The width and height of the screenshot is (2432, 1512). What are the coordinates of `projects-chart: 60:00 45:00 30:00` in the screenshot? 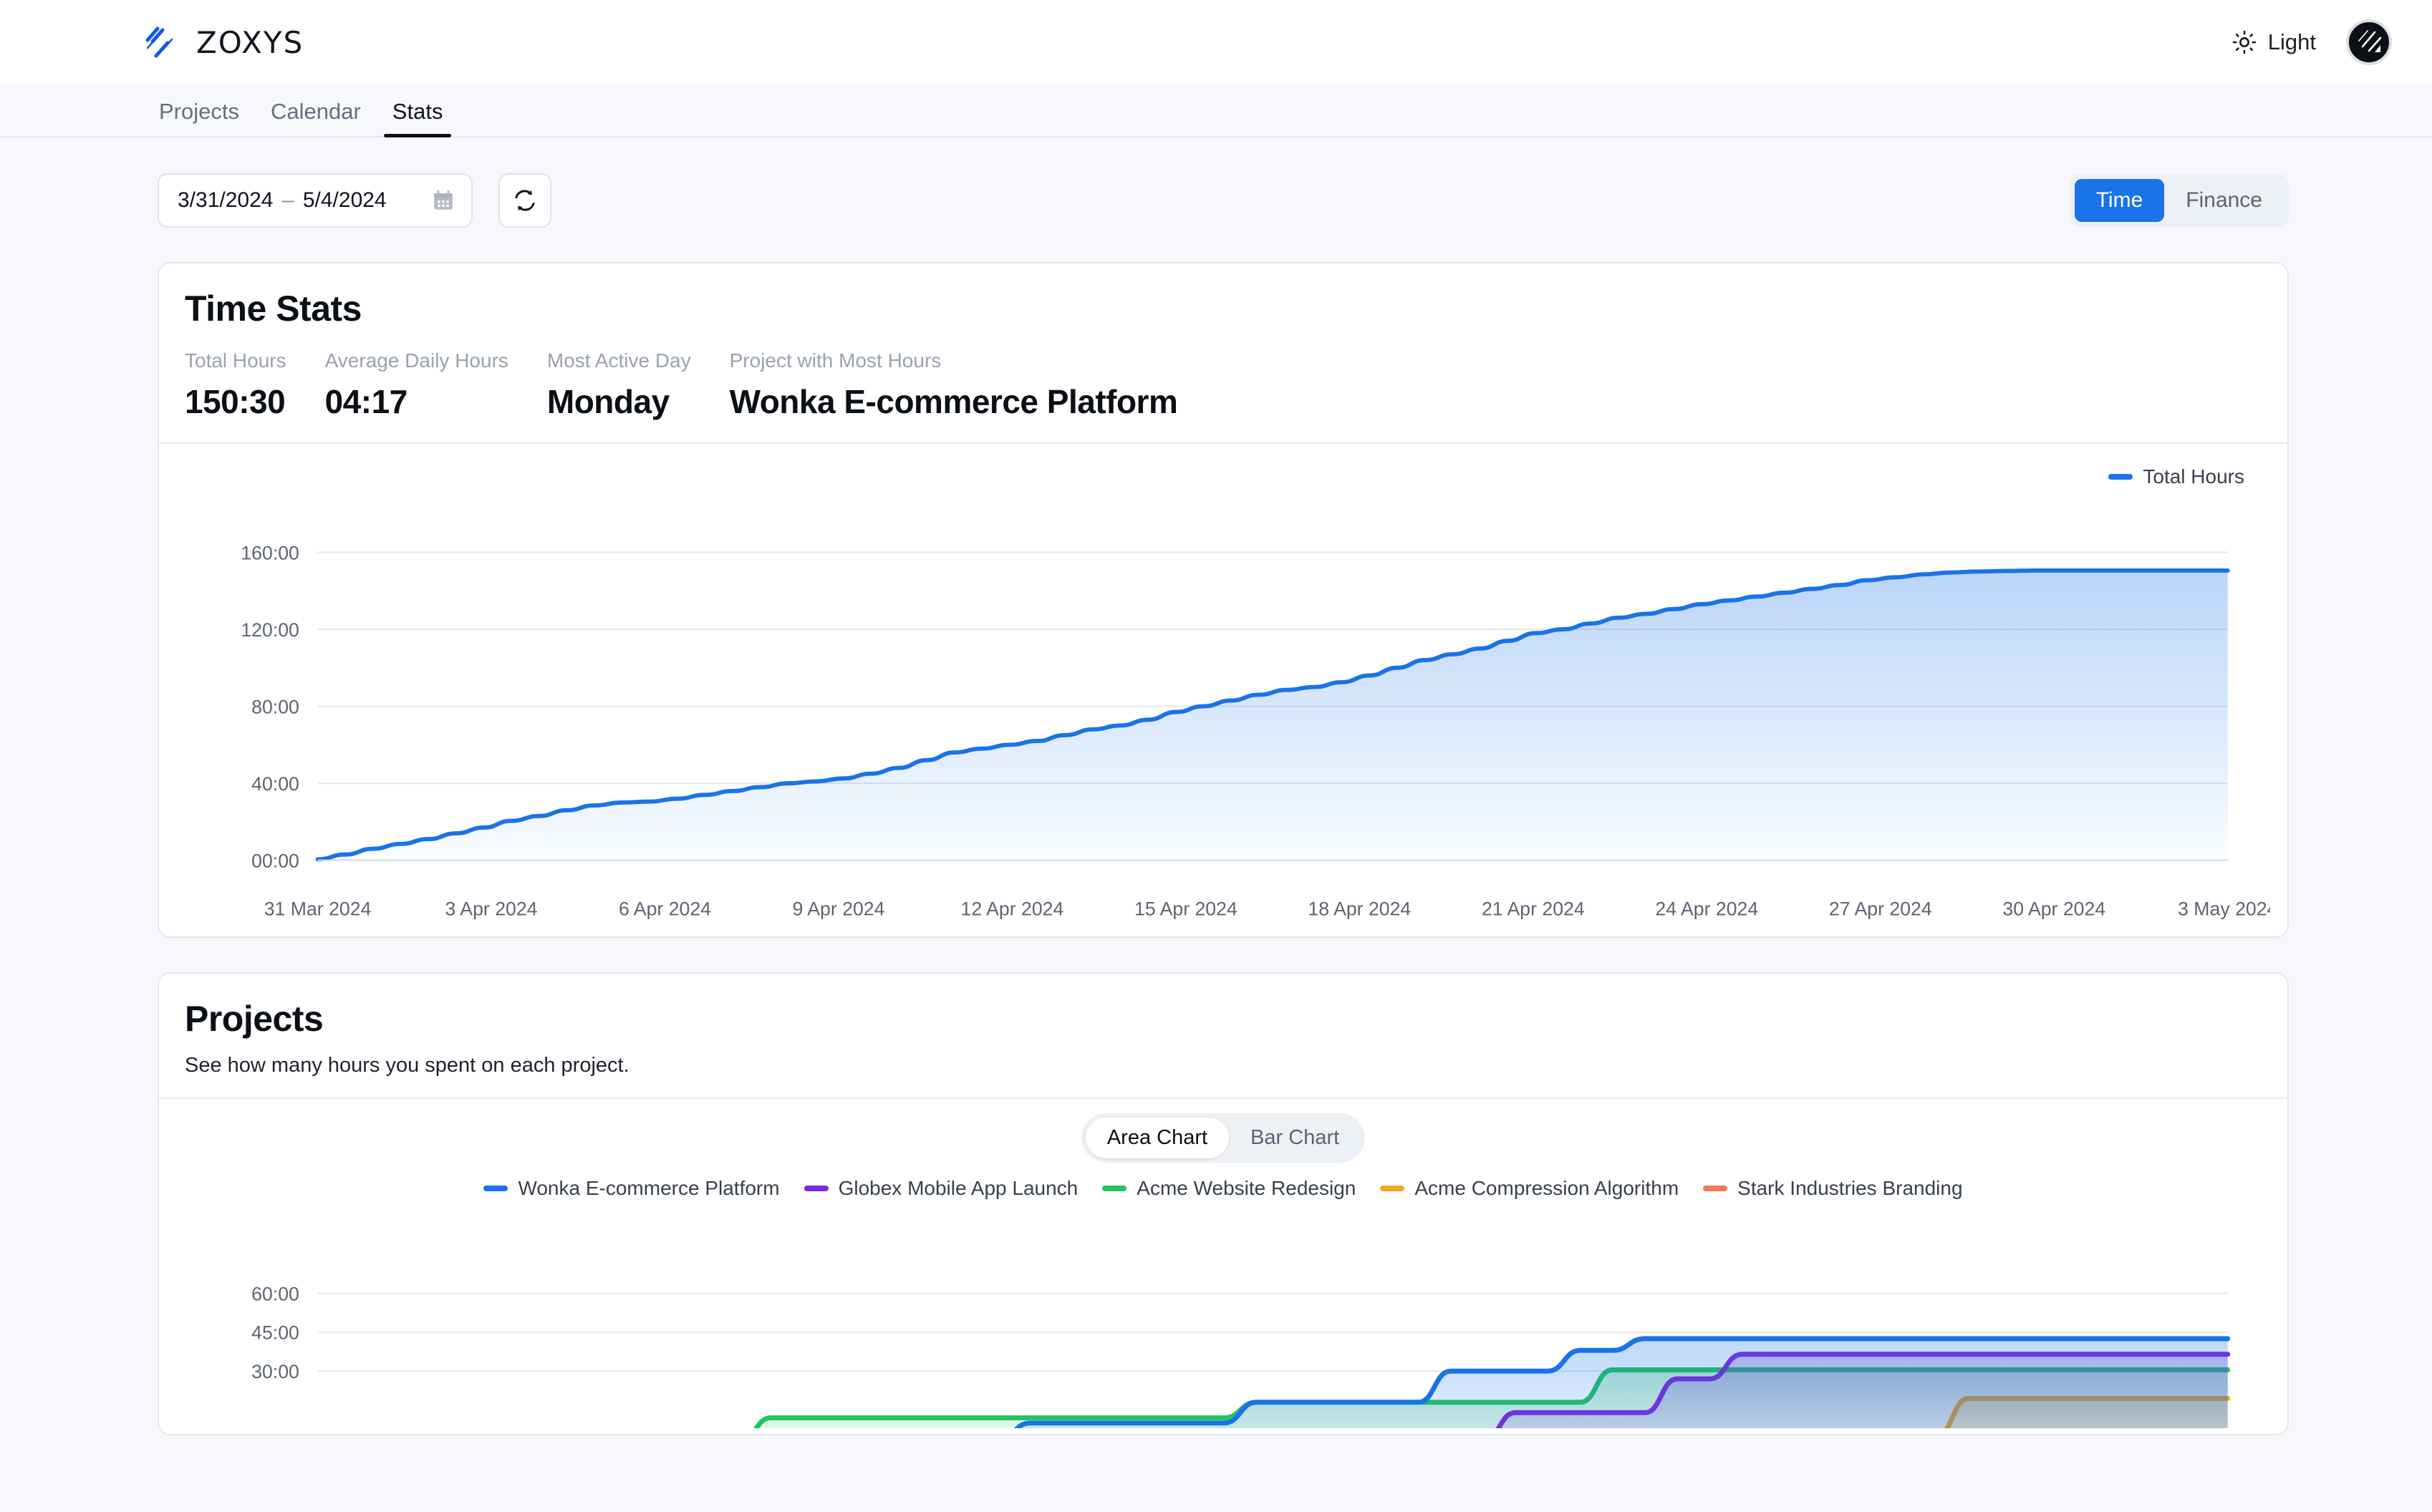 It's located at (1223, 1318).